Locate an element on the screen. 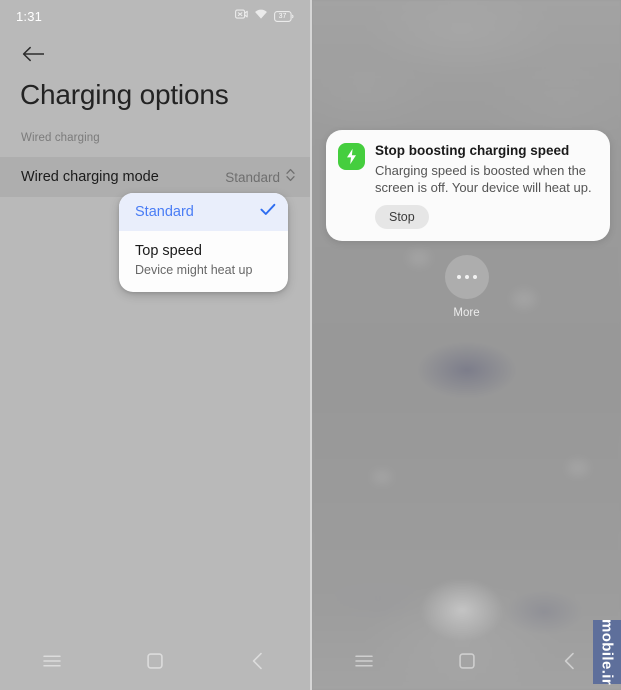 Image resolution: width=621 pixels, height=690 pixels. dropdown-option-label: Top speed is located at coordinates (168, 251).